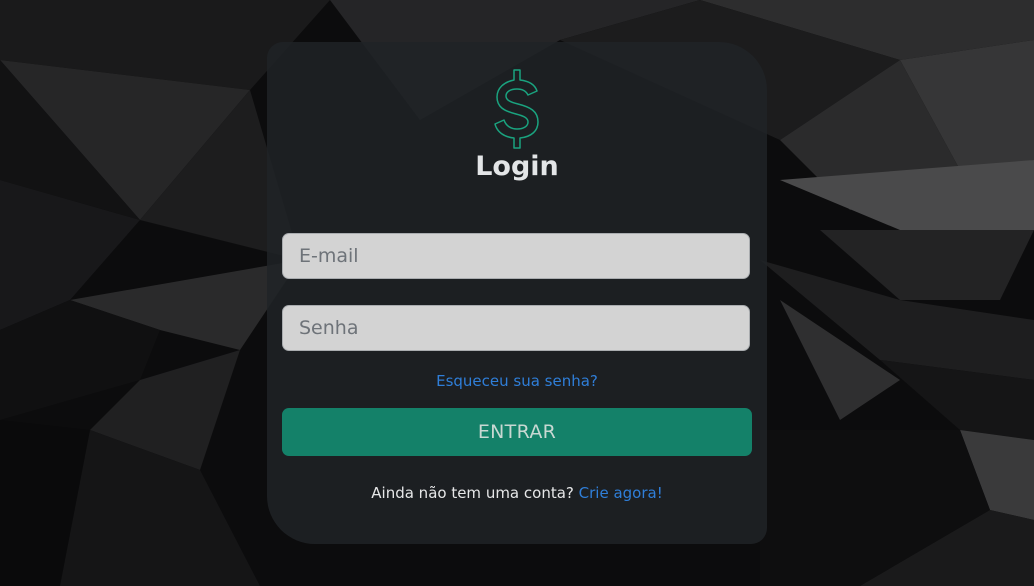  What do you see at coordinates (517, 381) in the screenshot?
I see `forgot-password-link: Esqueceu sua senha?` at bounding box center [517, 381].